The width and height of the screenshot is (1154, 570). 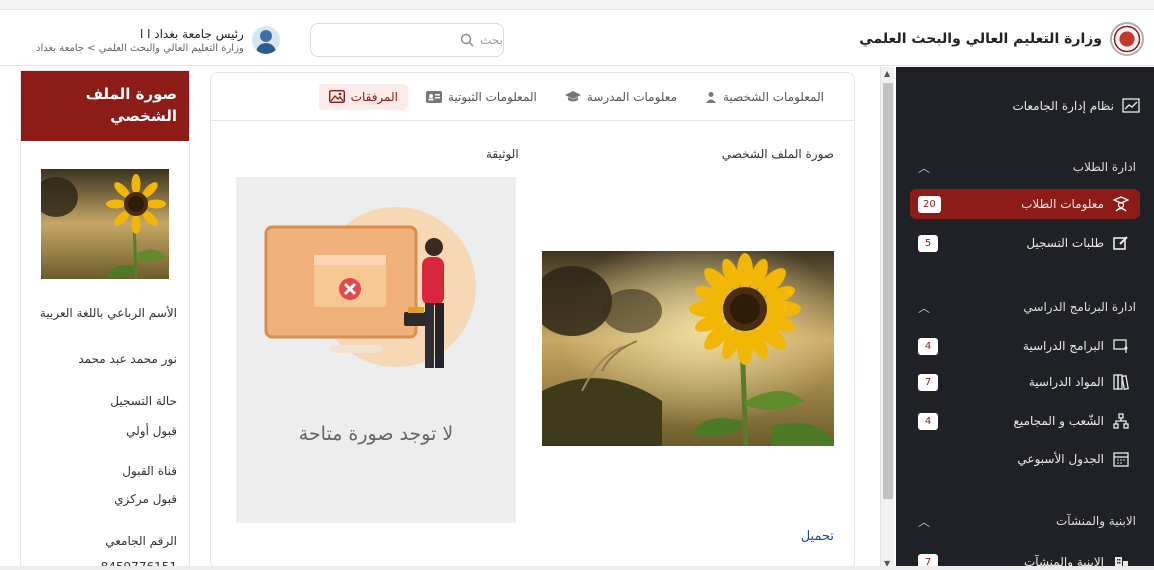 What do you see at coordinates (370, 287) in the screenshot?
I see `no-image-illustration` at bounding box center [370, 287].